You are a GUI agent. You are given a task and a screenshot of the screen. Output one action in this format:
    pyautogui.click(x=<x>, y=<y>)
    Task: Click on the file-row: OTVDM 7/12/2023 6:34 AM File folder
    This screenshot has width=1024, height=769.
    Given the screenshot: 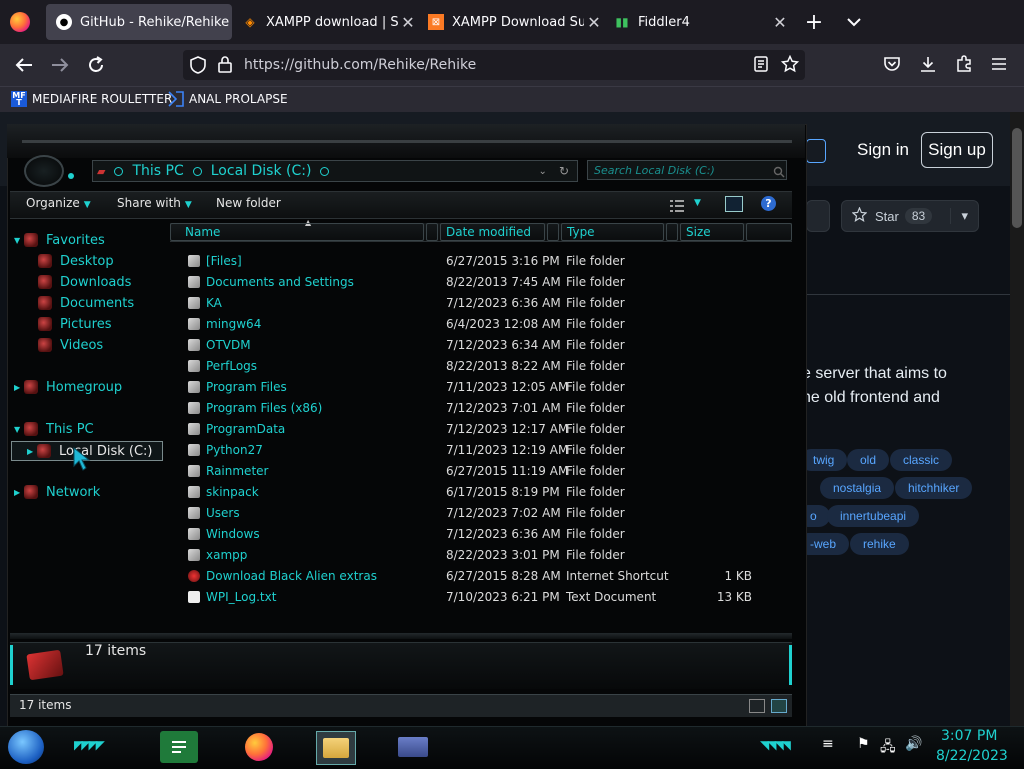 What is the action you would take?
    pyautogui.click(x=470, y=345)
    